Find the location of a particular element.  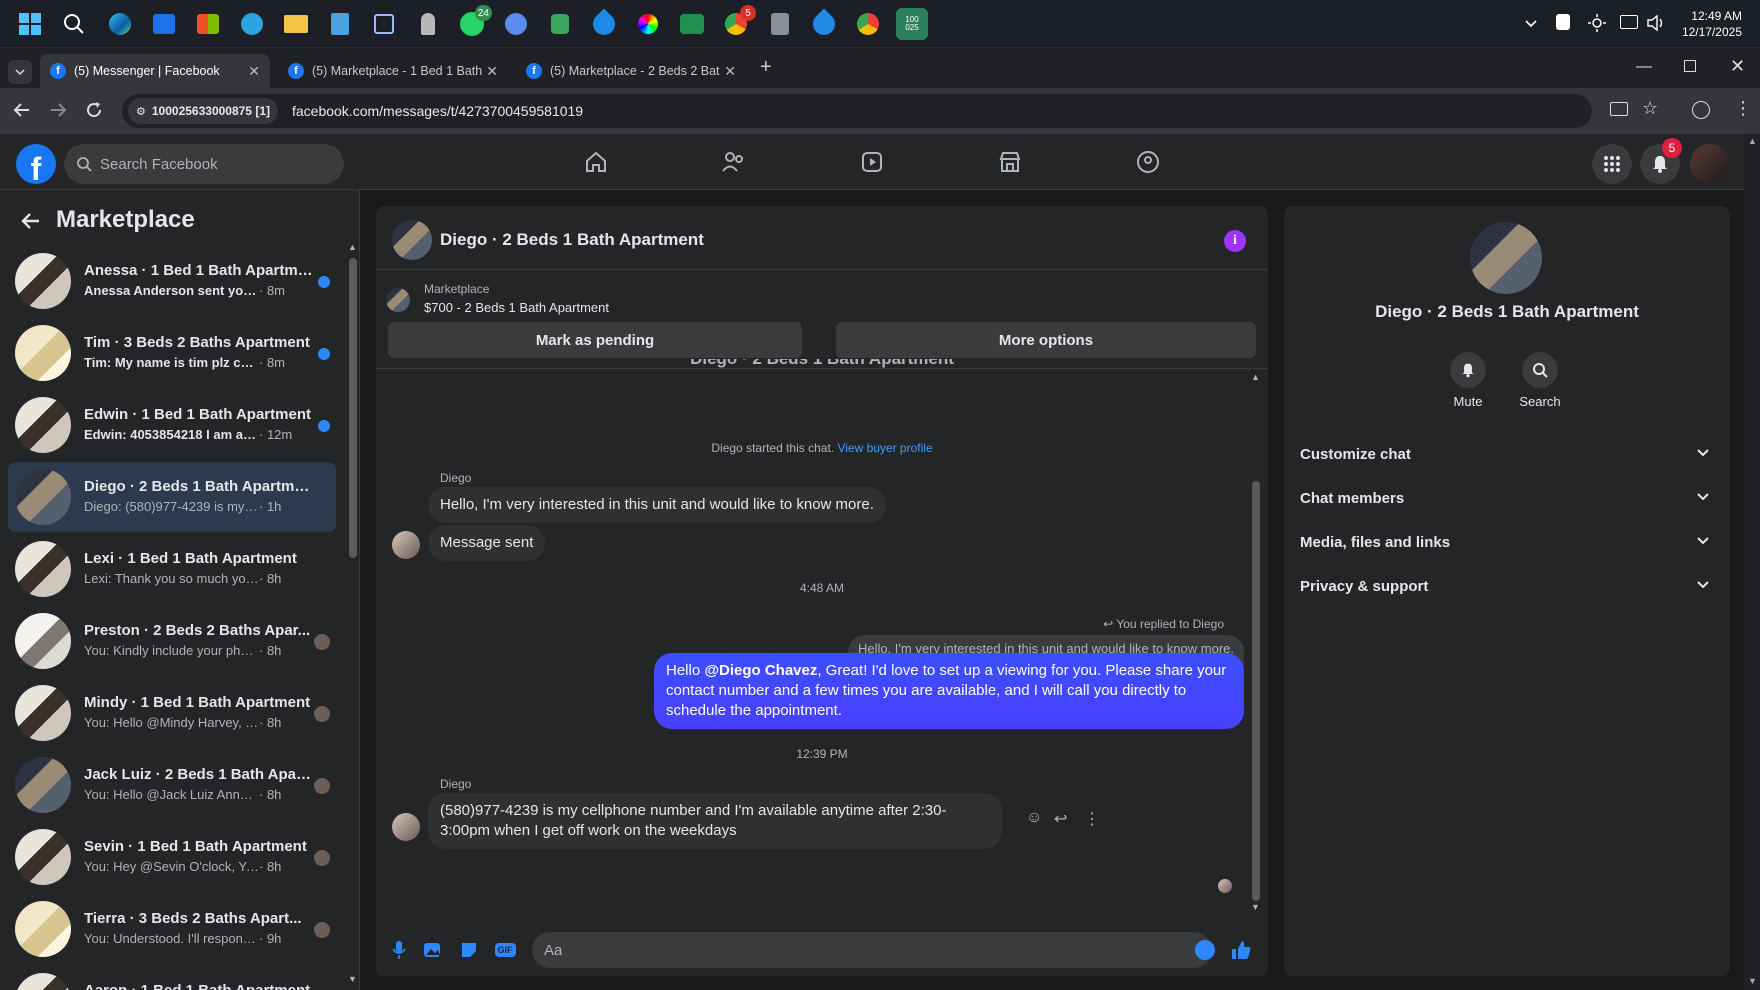

whatsapp-icon: 24 is located at coordinates (474, 22).